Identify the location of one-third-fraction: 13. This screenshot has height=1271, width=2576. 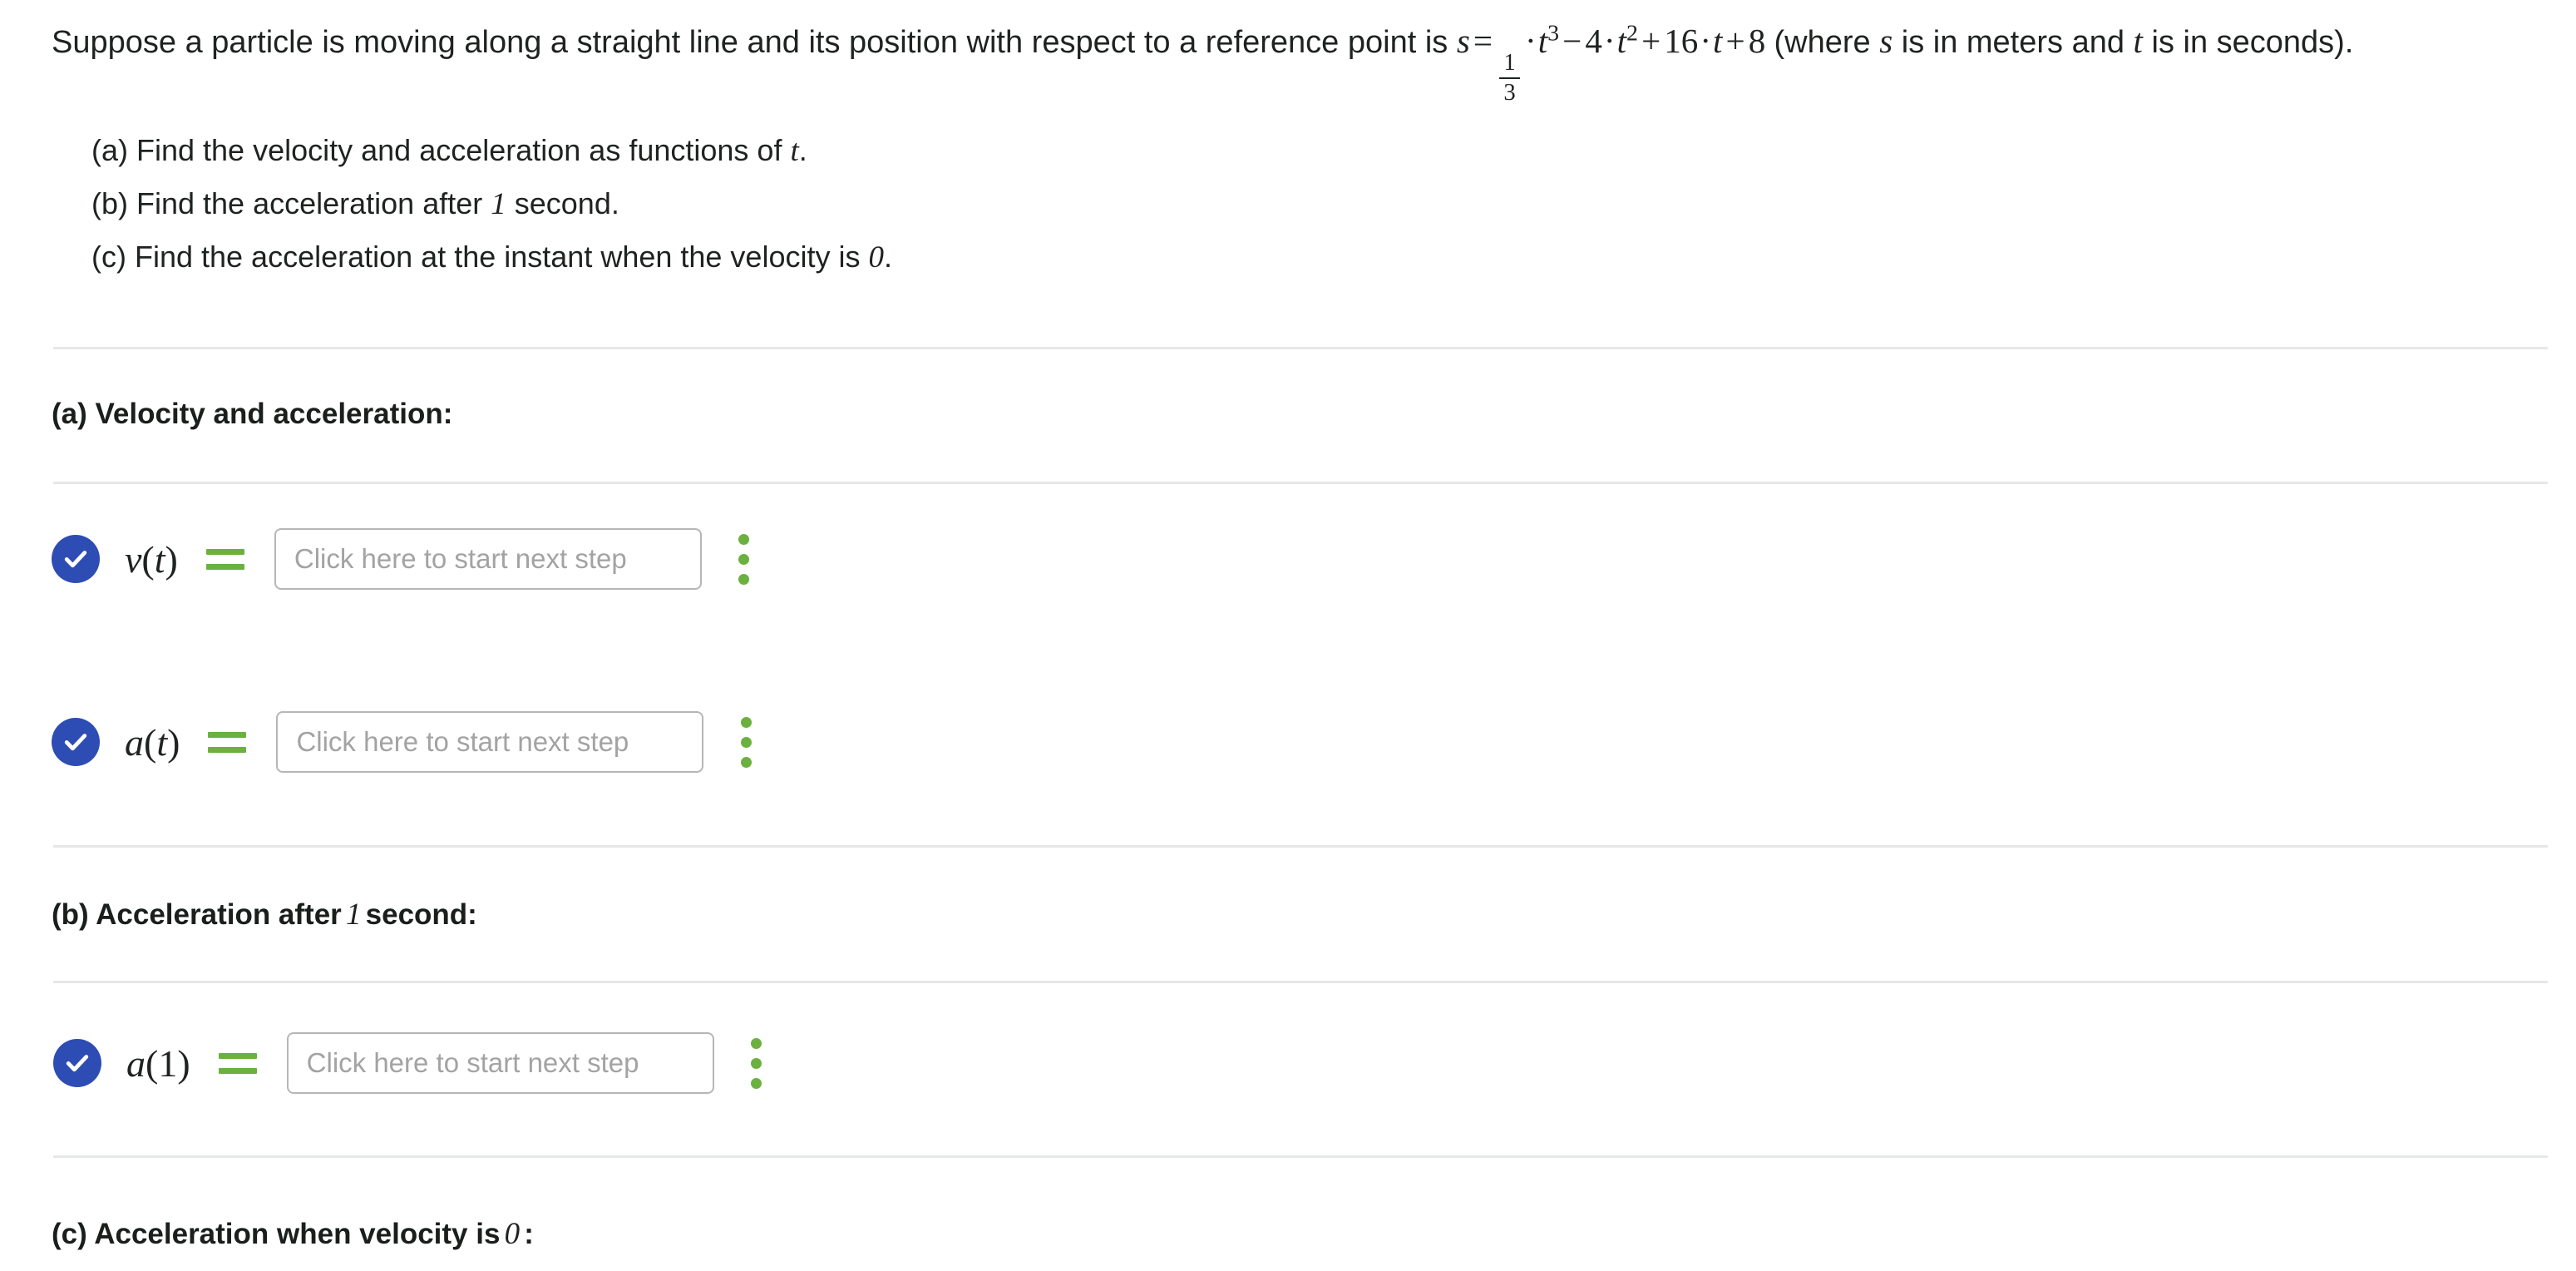
(1509, 78).